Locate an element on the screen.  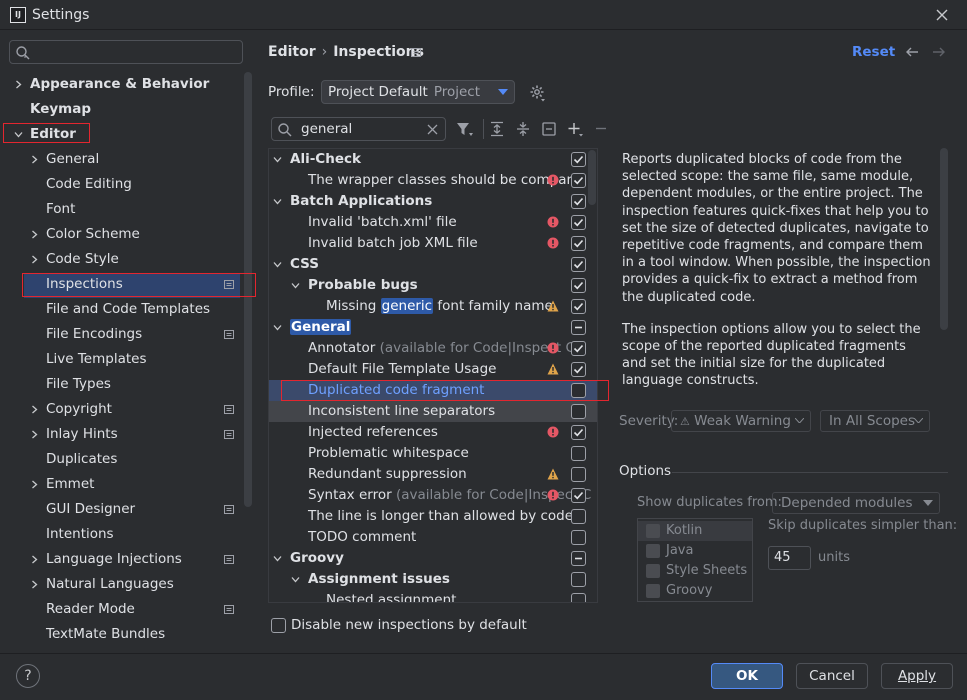
settings-search-input is located at coordinates (126, 52).